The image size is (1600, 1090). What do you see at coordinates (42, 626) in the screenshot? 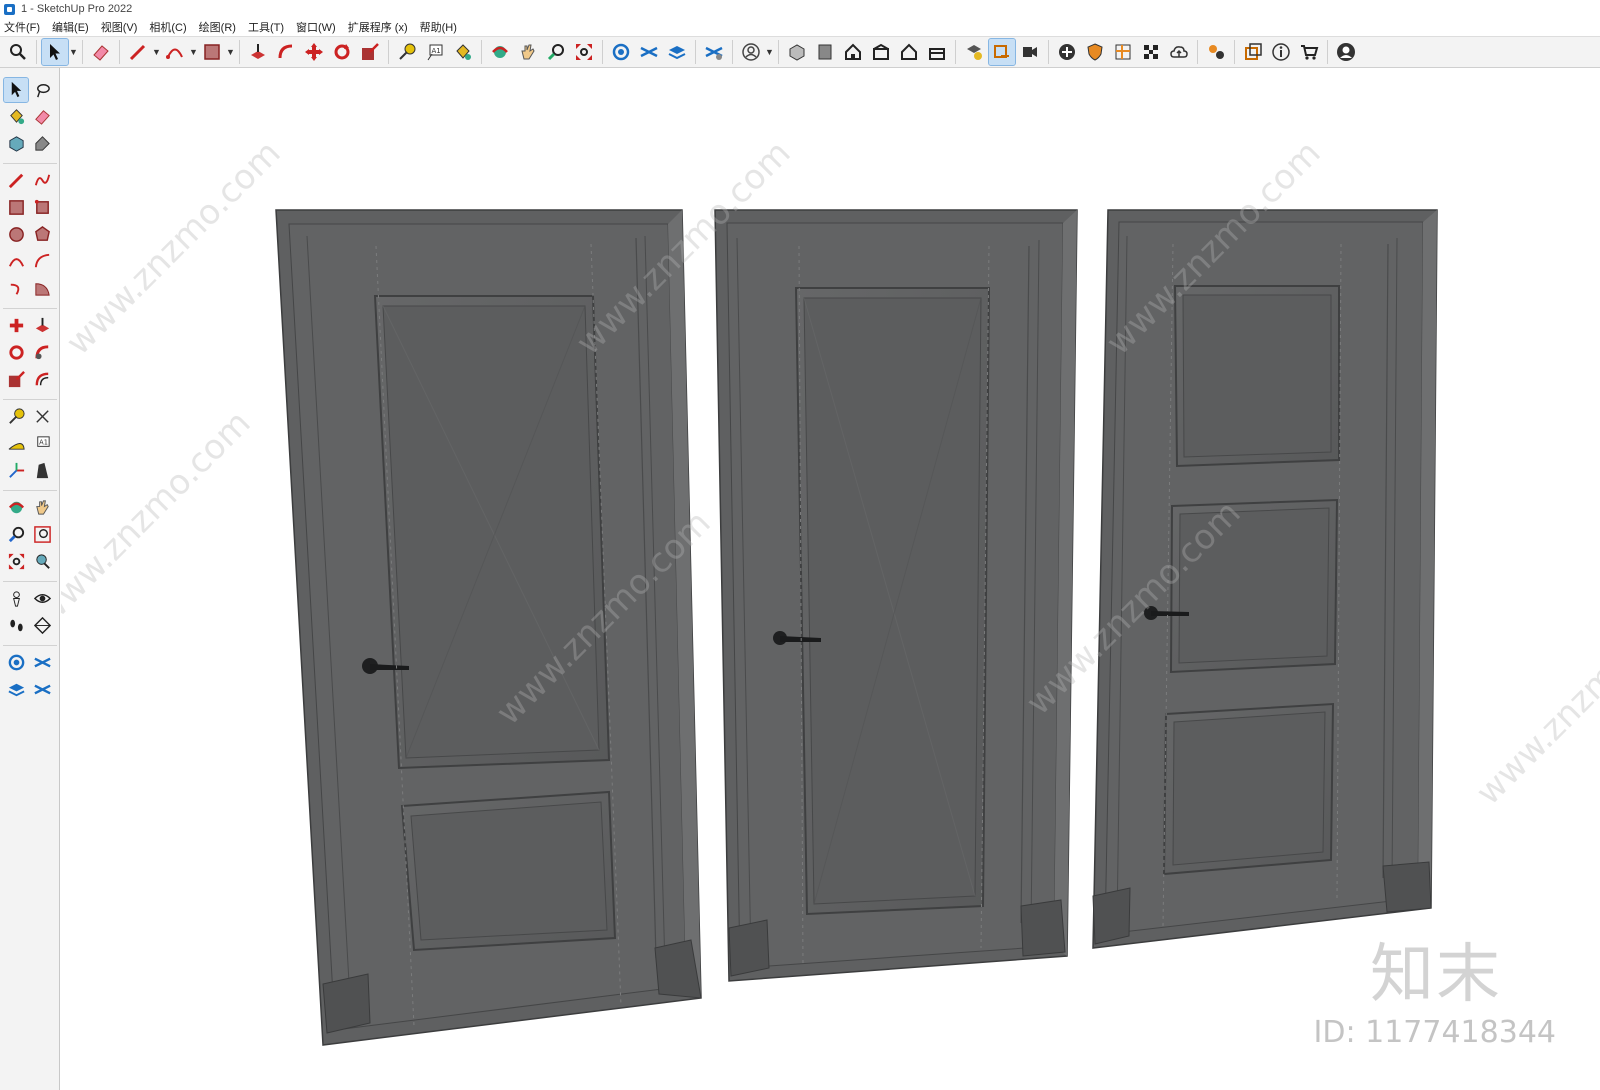
I see `section-cut-icon` at bounding box center [42, 626].